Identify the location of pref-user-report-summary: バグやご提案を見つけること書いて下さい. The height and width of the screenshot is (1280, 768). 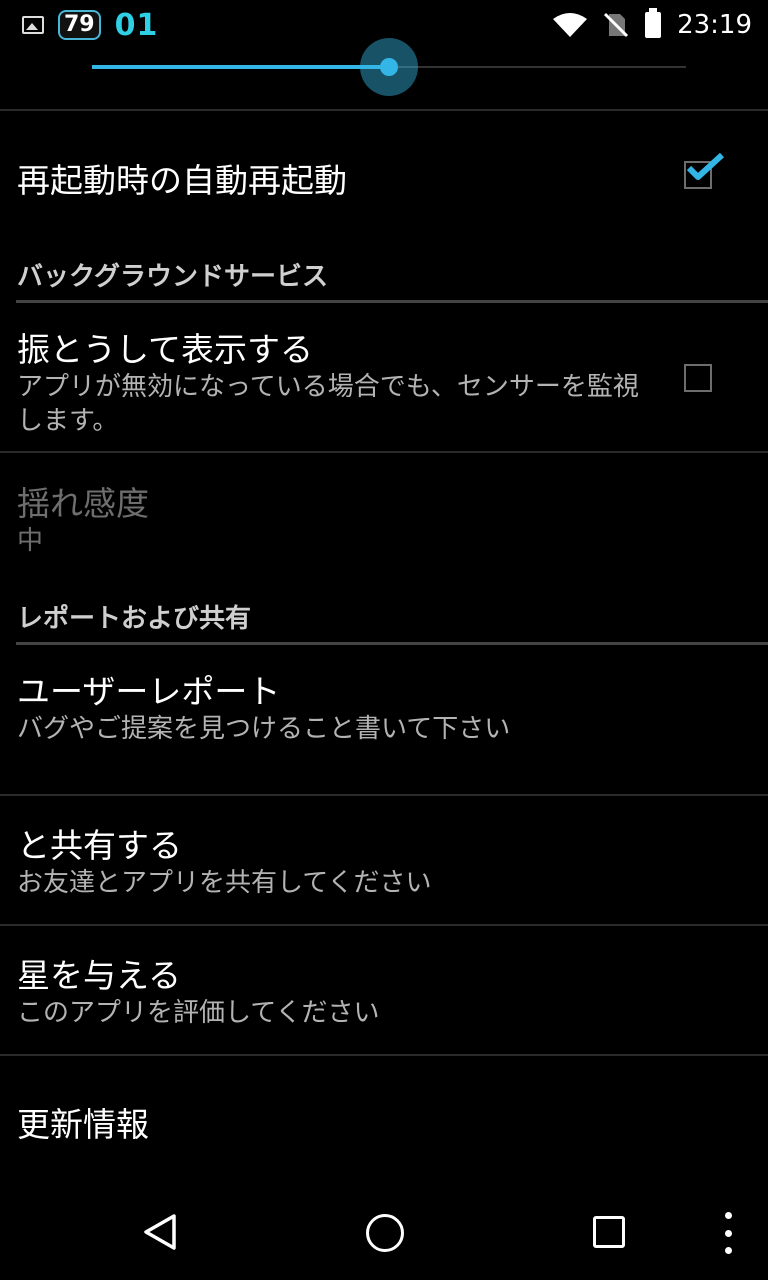
(264, 729).